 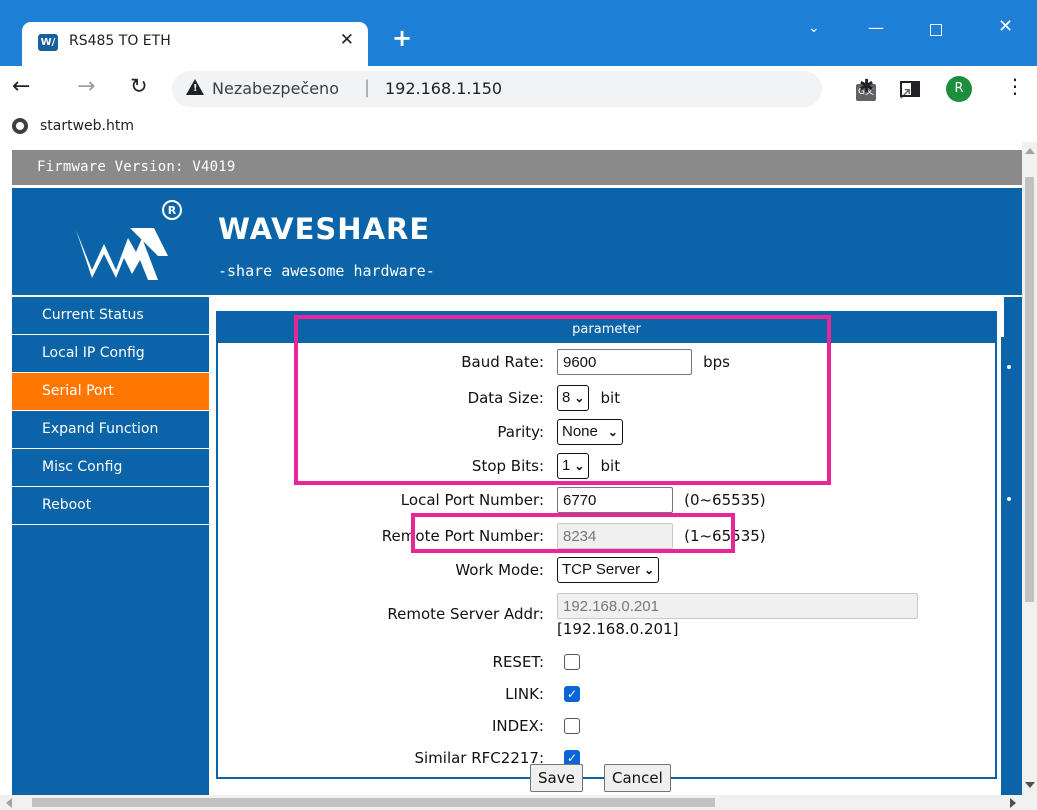 What do you see at coordinates (606, 694) in the screenshot?
I see `link-row: LINK: ✓` at bounding box center [606, 694].